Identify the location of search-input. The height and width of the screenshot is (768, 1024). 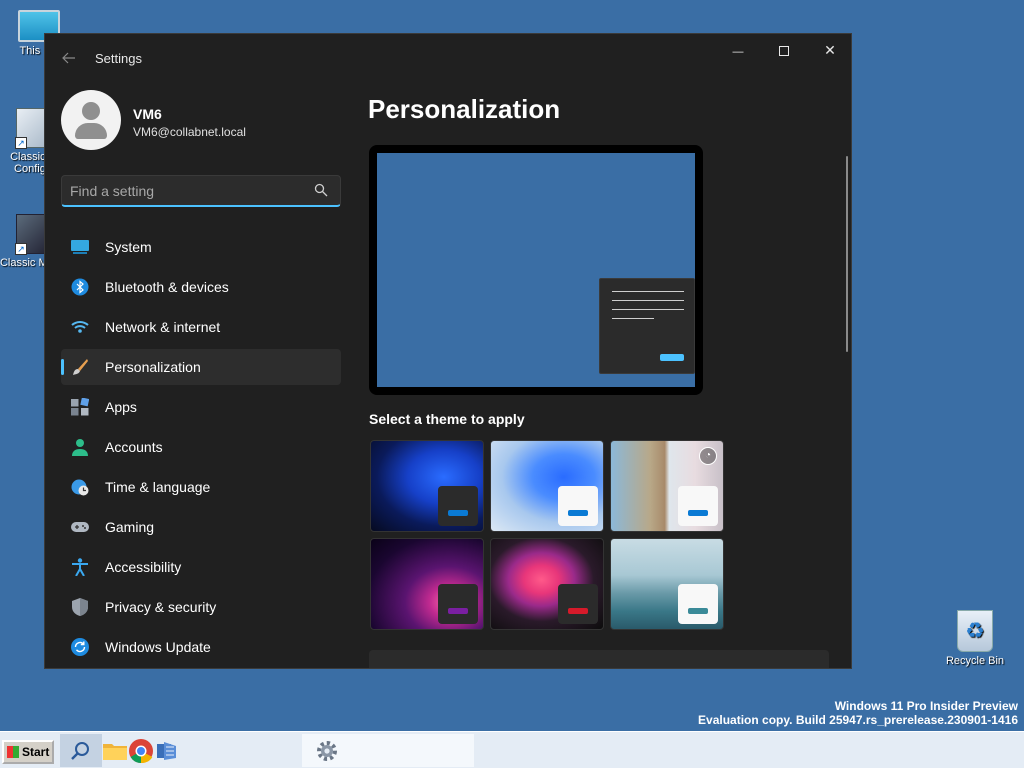
(185, 191).